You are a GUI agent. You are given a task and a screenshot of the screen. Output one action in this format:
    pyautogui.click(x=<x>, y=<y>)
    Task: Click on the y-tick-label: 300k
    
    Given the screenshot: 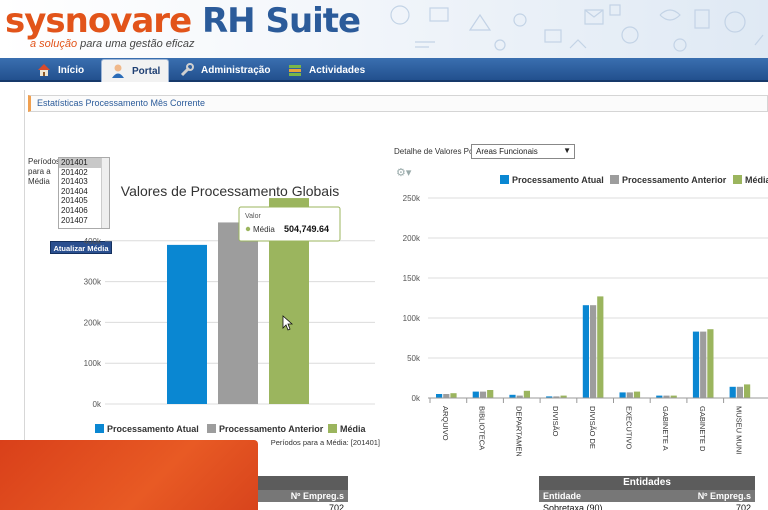 What is the action you would take?
    pyautogui.click(x=93, y=282)
    